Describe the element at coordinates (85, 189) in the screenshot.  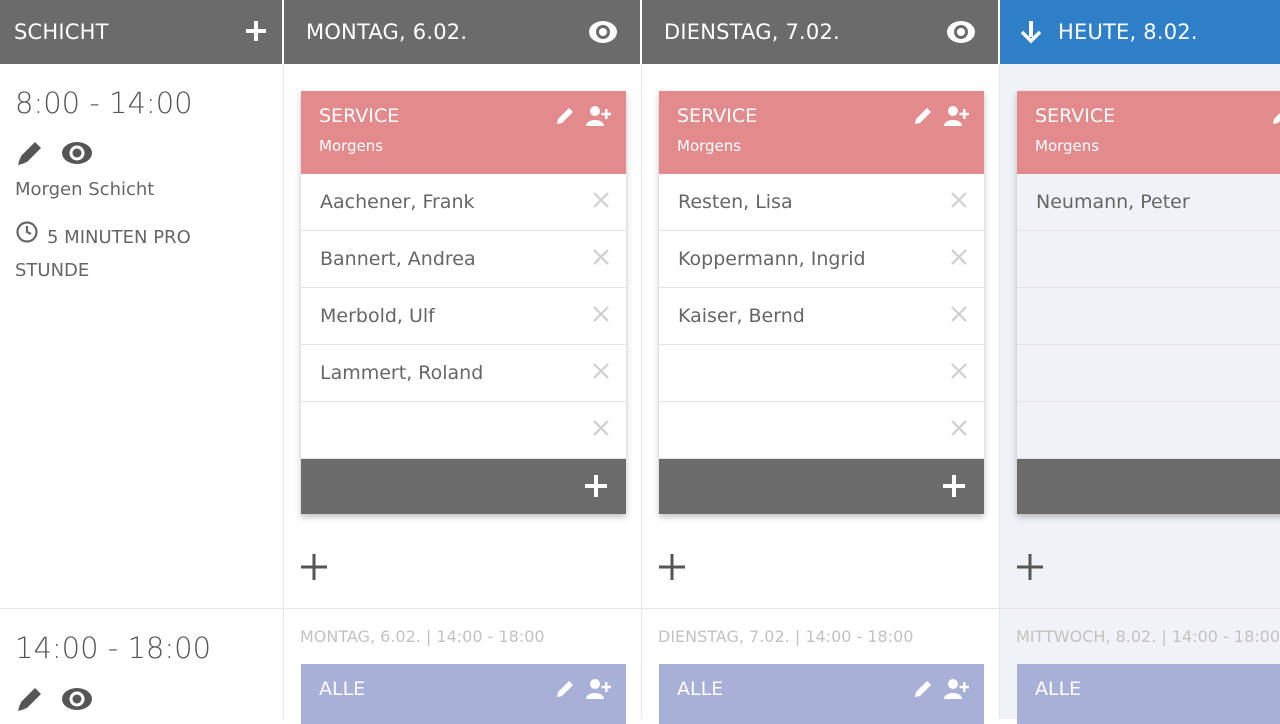
I see `shift-name: Morgen Schicht` at that location.